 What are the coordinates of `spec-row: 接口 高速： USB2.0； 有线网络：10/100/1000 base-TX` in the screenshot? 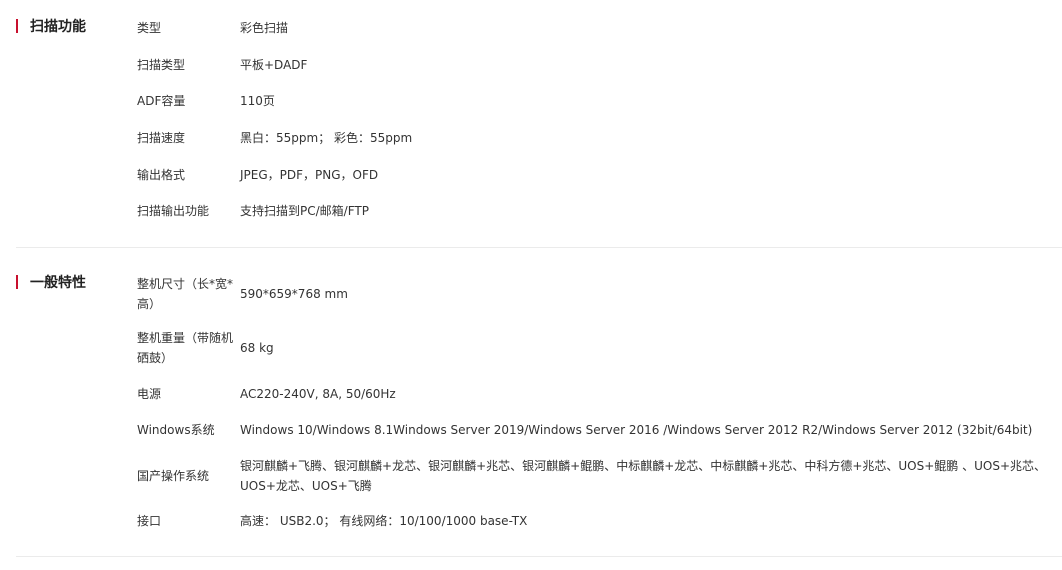 It's located at (539, 521).